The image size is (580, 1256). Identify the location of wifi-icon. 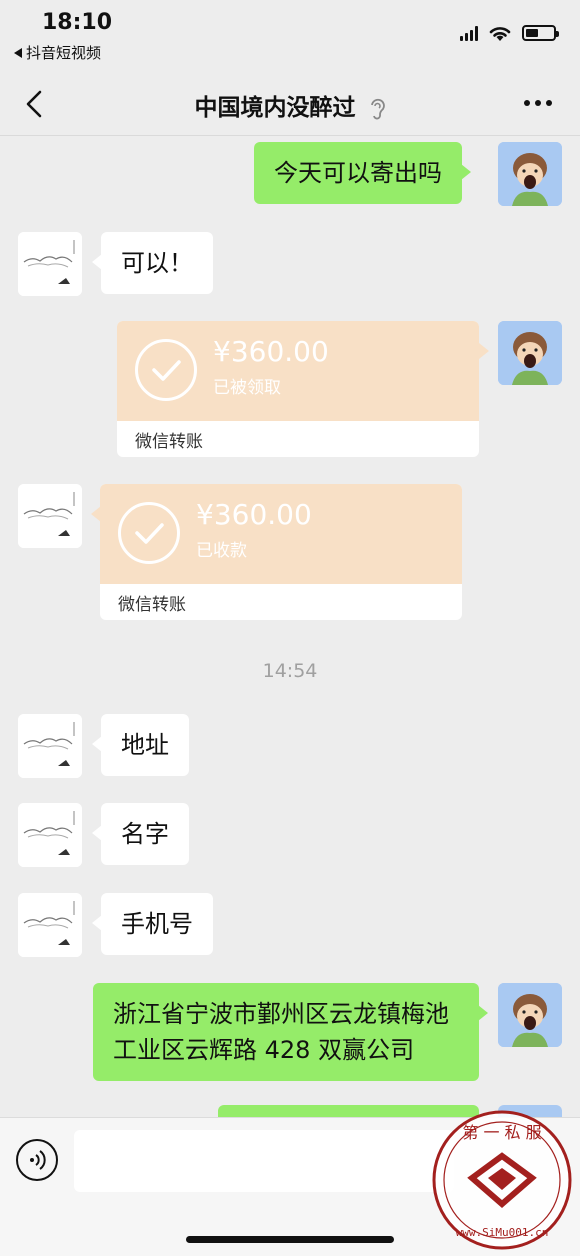
(500, 34).